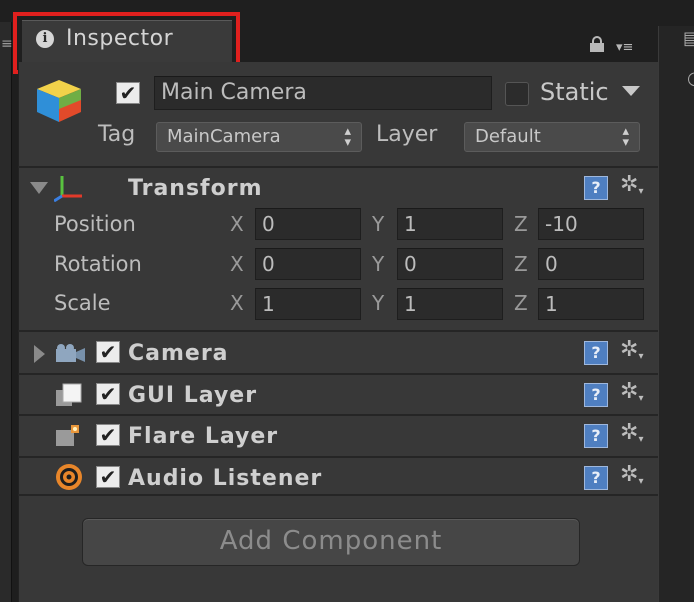  What do you see at coordinates (591, 304) in the screenshot?
I see `scale-z-field: 1` at bounding box center [591, 304].